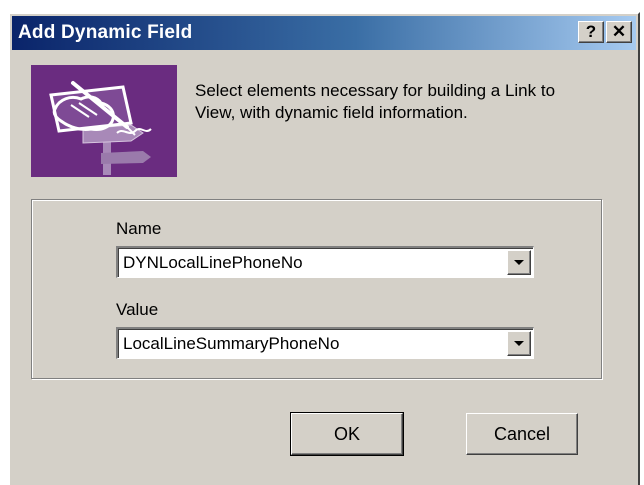 This screenshot has height=485, width=644. I want to click on value-dropdown: LocalLineSummaryPhoneNo, so click(325, 343).